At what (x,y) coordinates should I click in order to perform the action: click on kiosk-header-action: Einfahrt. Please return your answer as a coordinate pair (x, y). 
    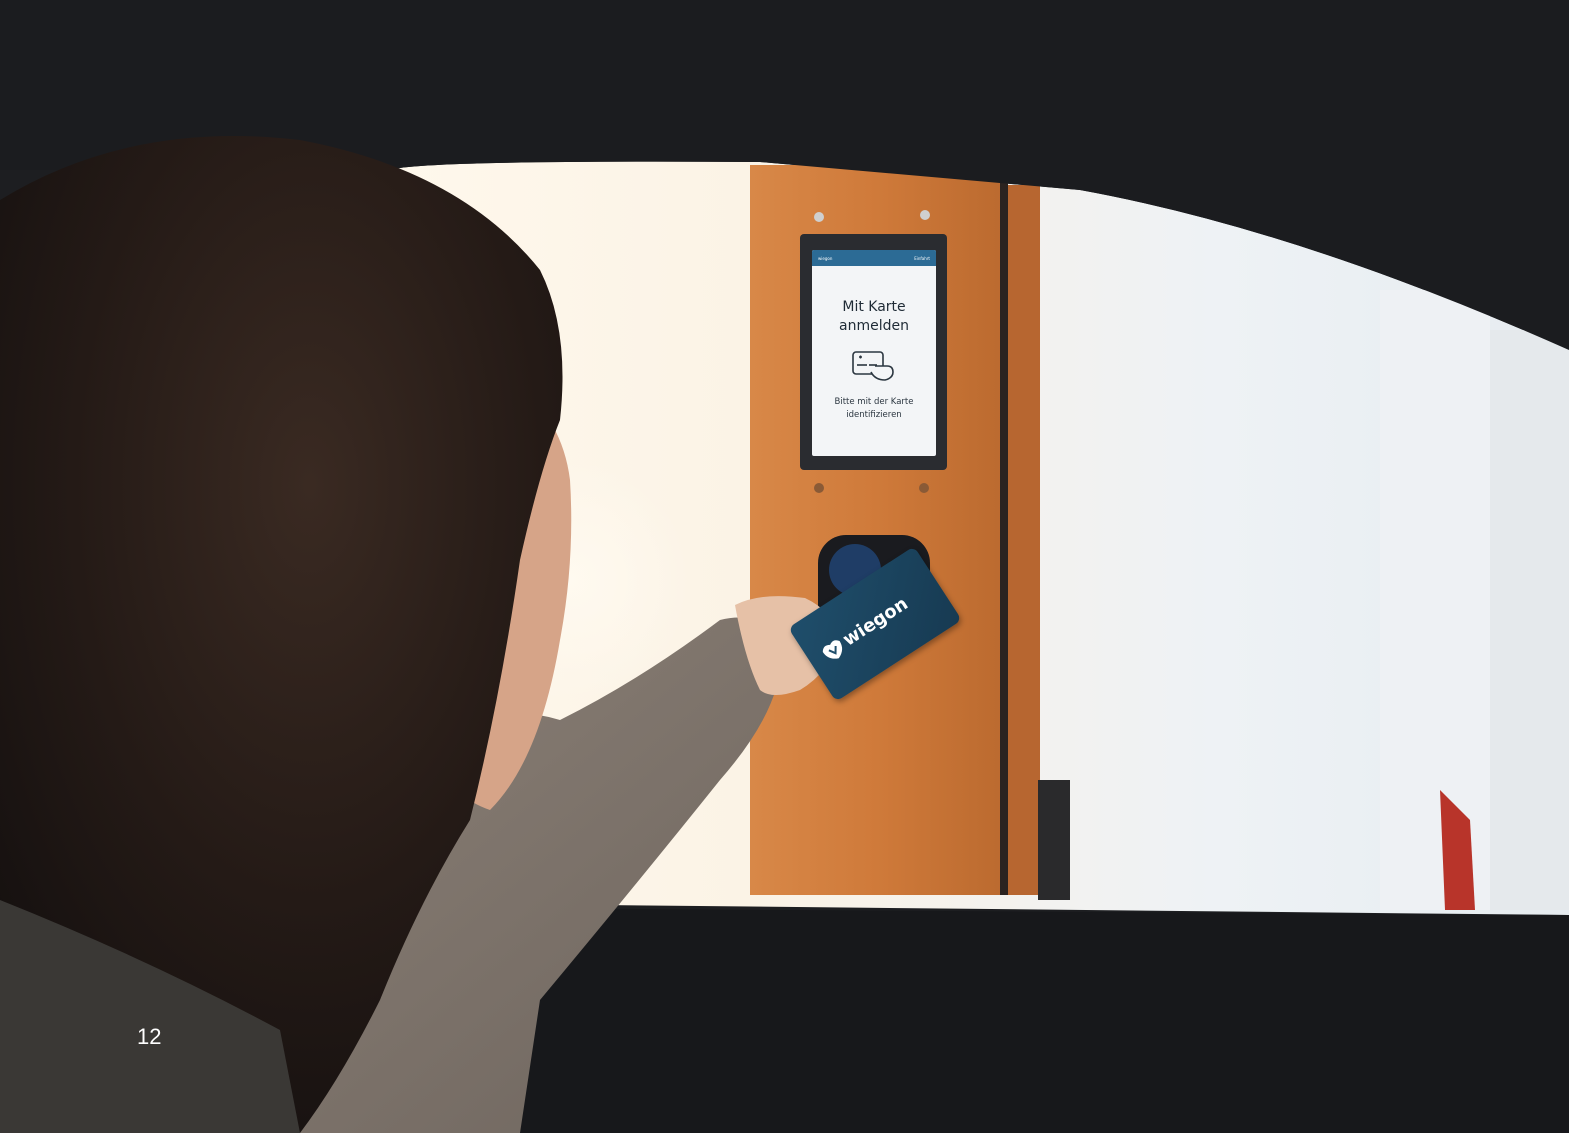
    Looking at the image, I should click on (922, 258).